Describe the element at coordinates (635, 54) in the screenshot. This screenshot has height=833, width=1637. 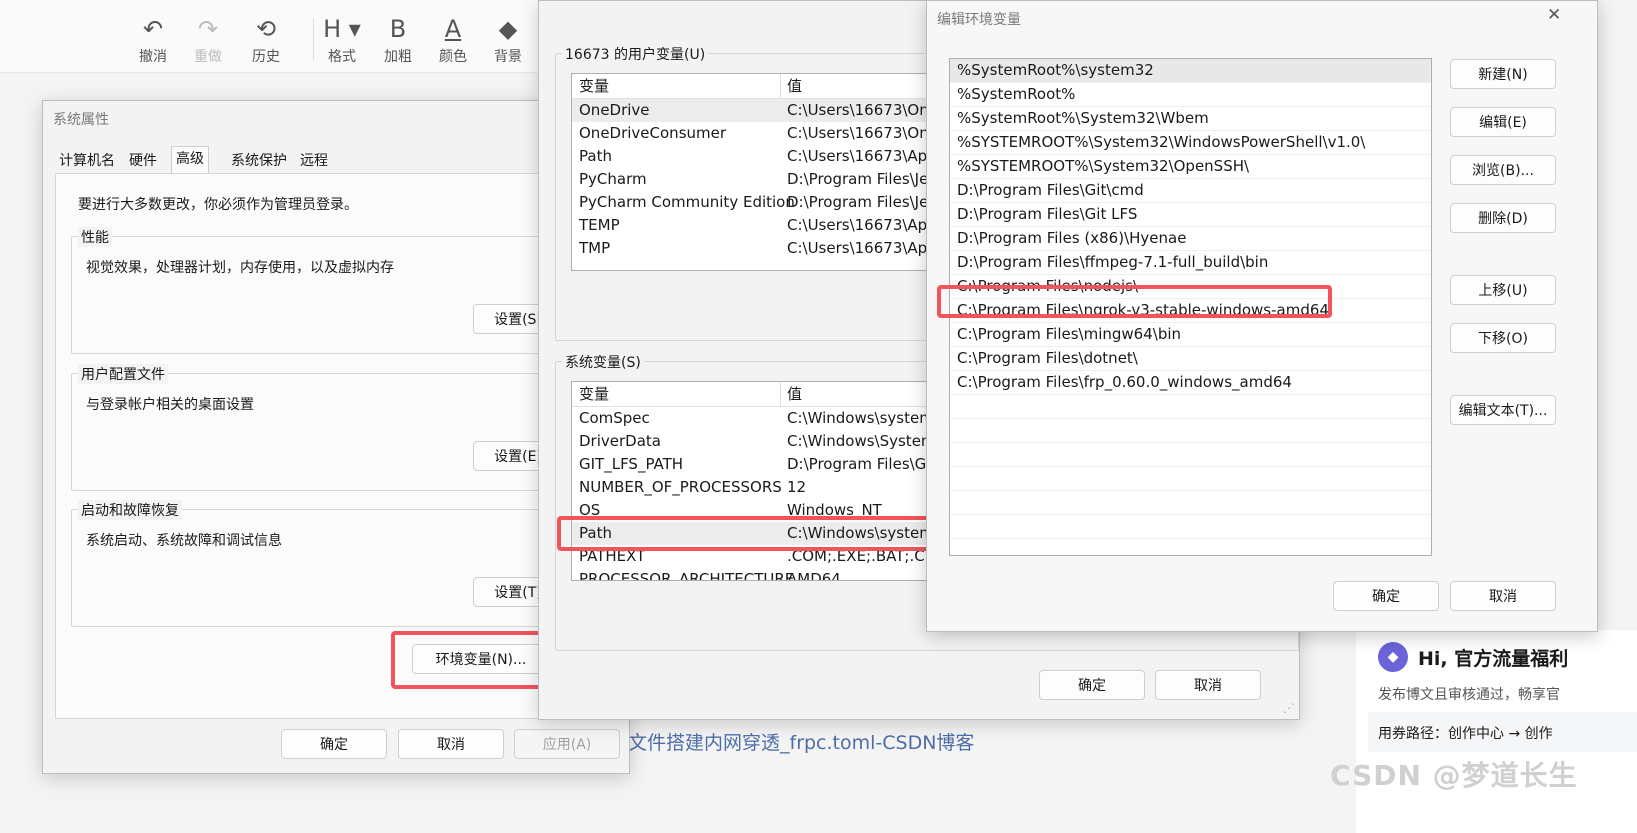
I see `group-label: 16673 的用户变量(U)` at that location.